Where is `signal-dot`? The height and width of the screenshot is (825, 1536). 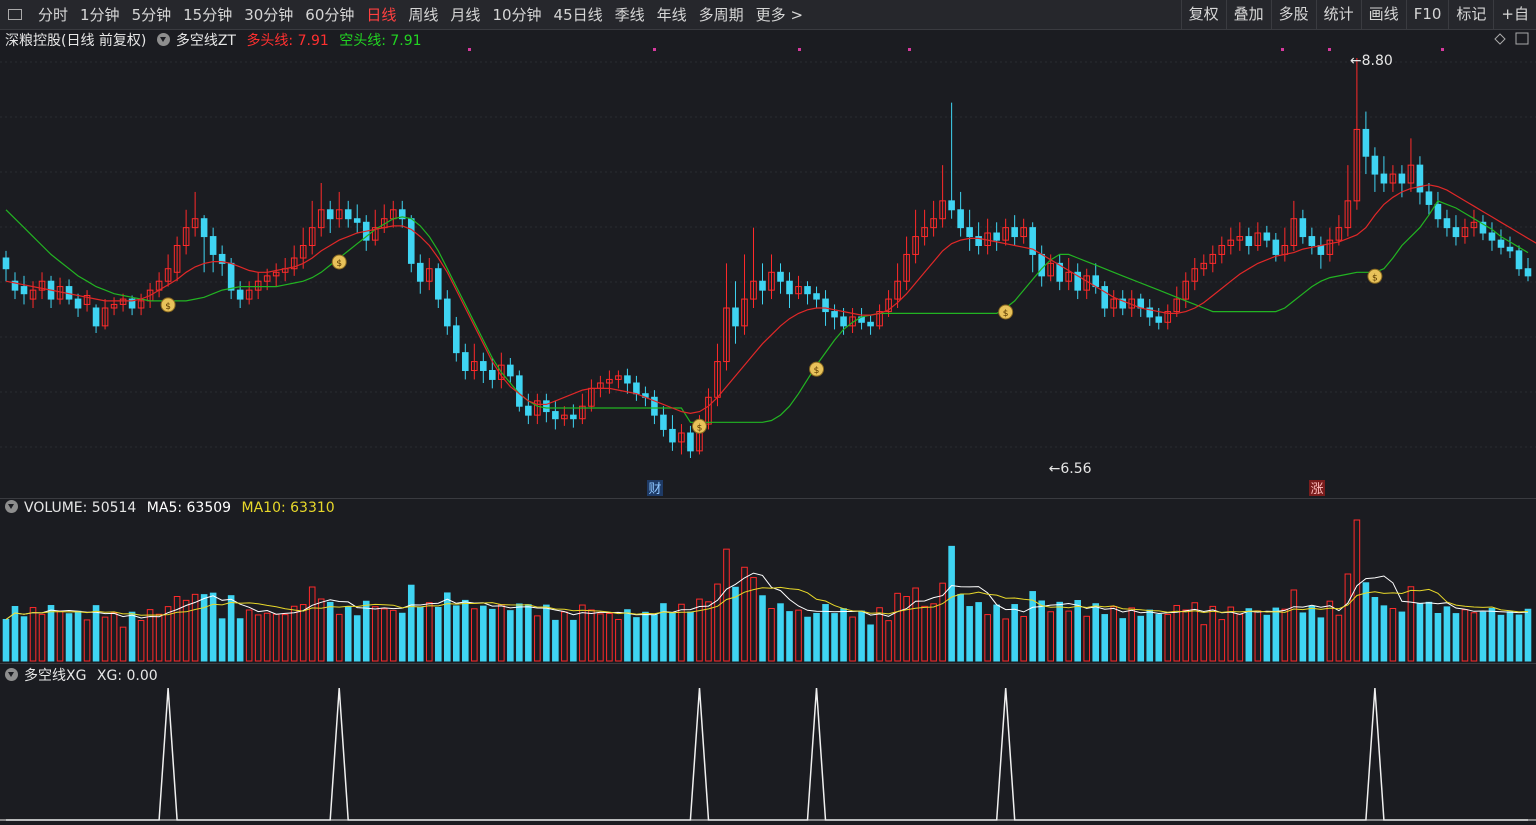
signal-dot is located at coordinates (469, 49).